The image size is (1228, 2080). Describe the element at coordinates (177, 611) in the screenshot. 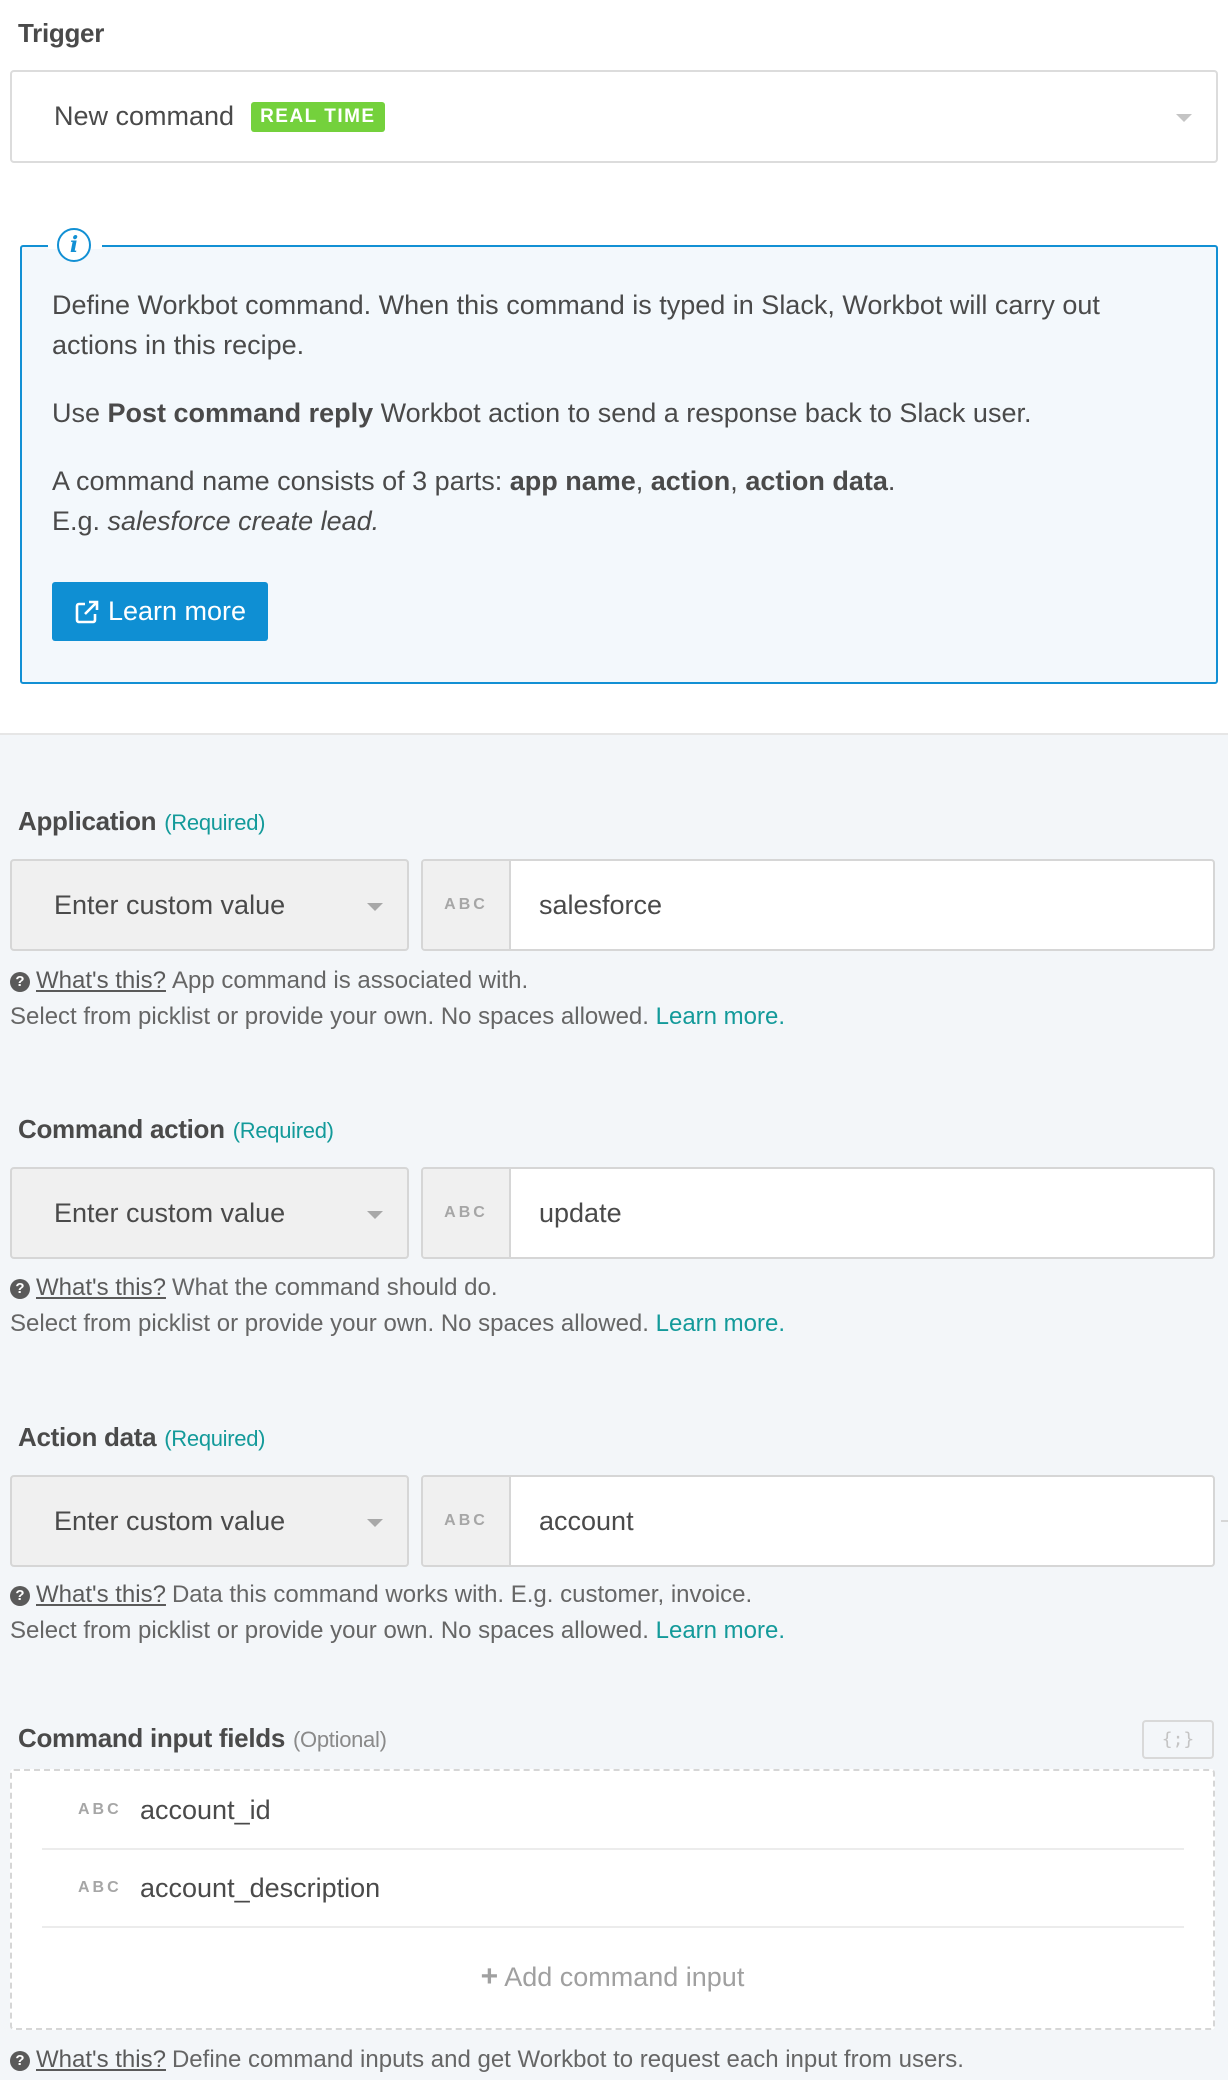

I see `learn-more-label: Learn more` at that location.